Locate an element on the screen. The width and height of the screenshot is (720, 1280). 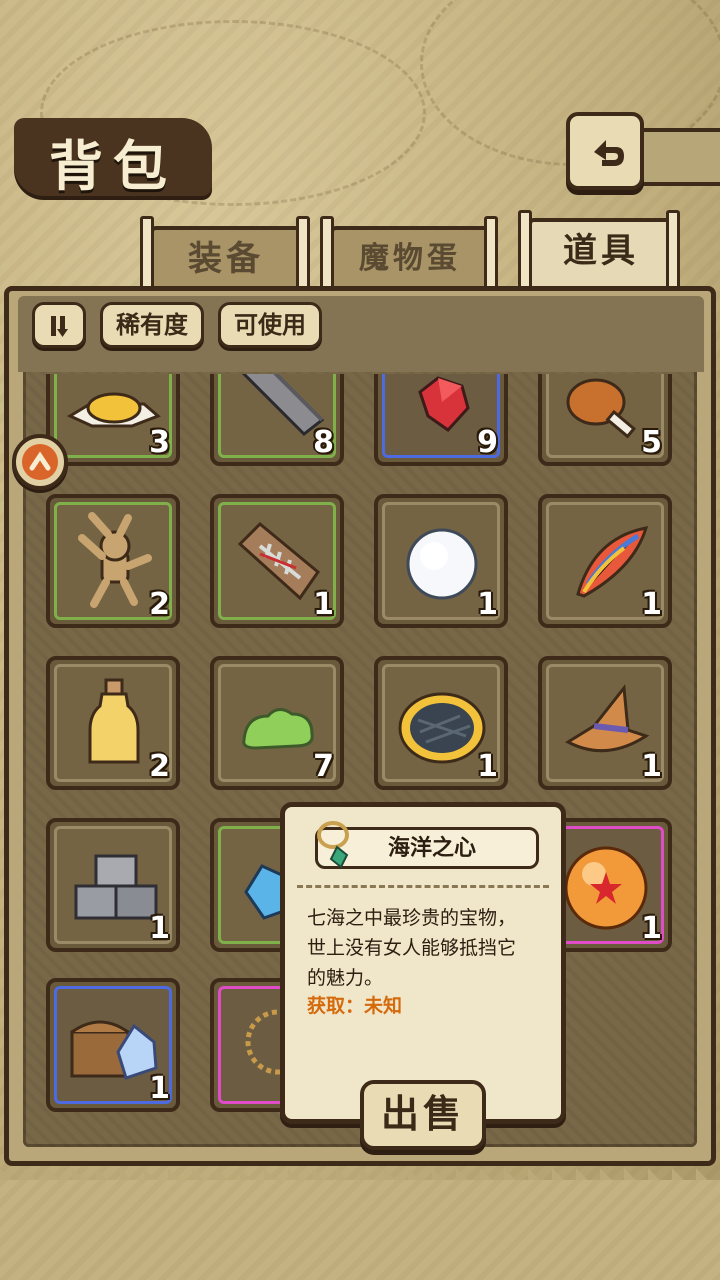
sort-toggle-icon is located at coordinates (59, 326).